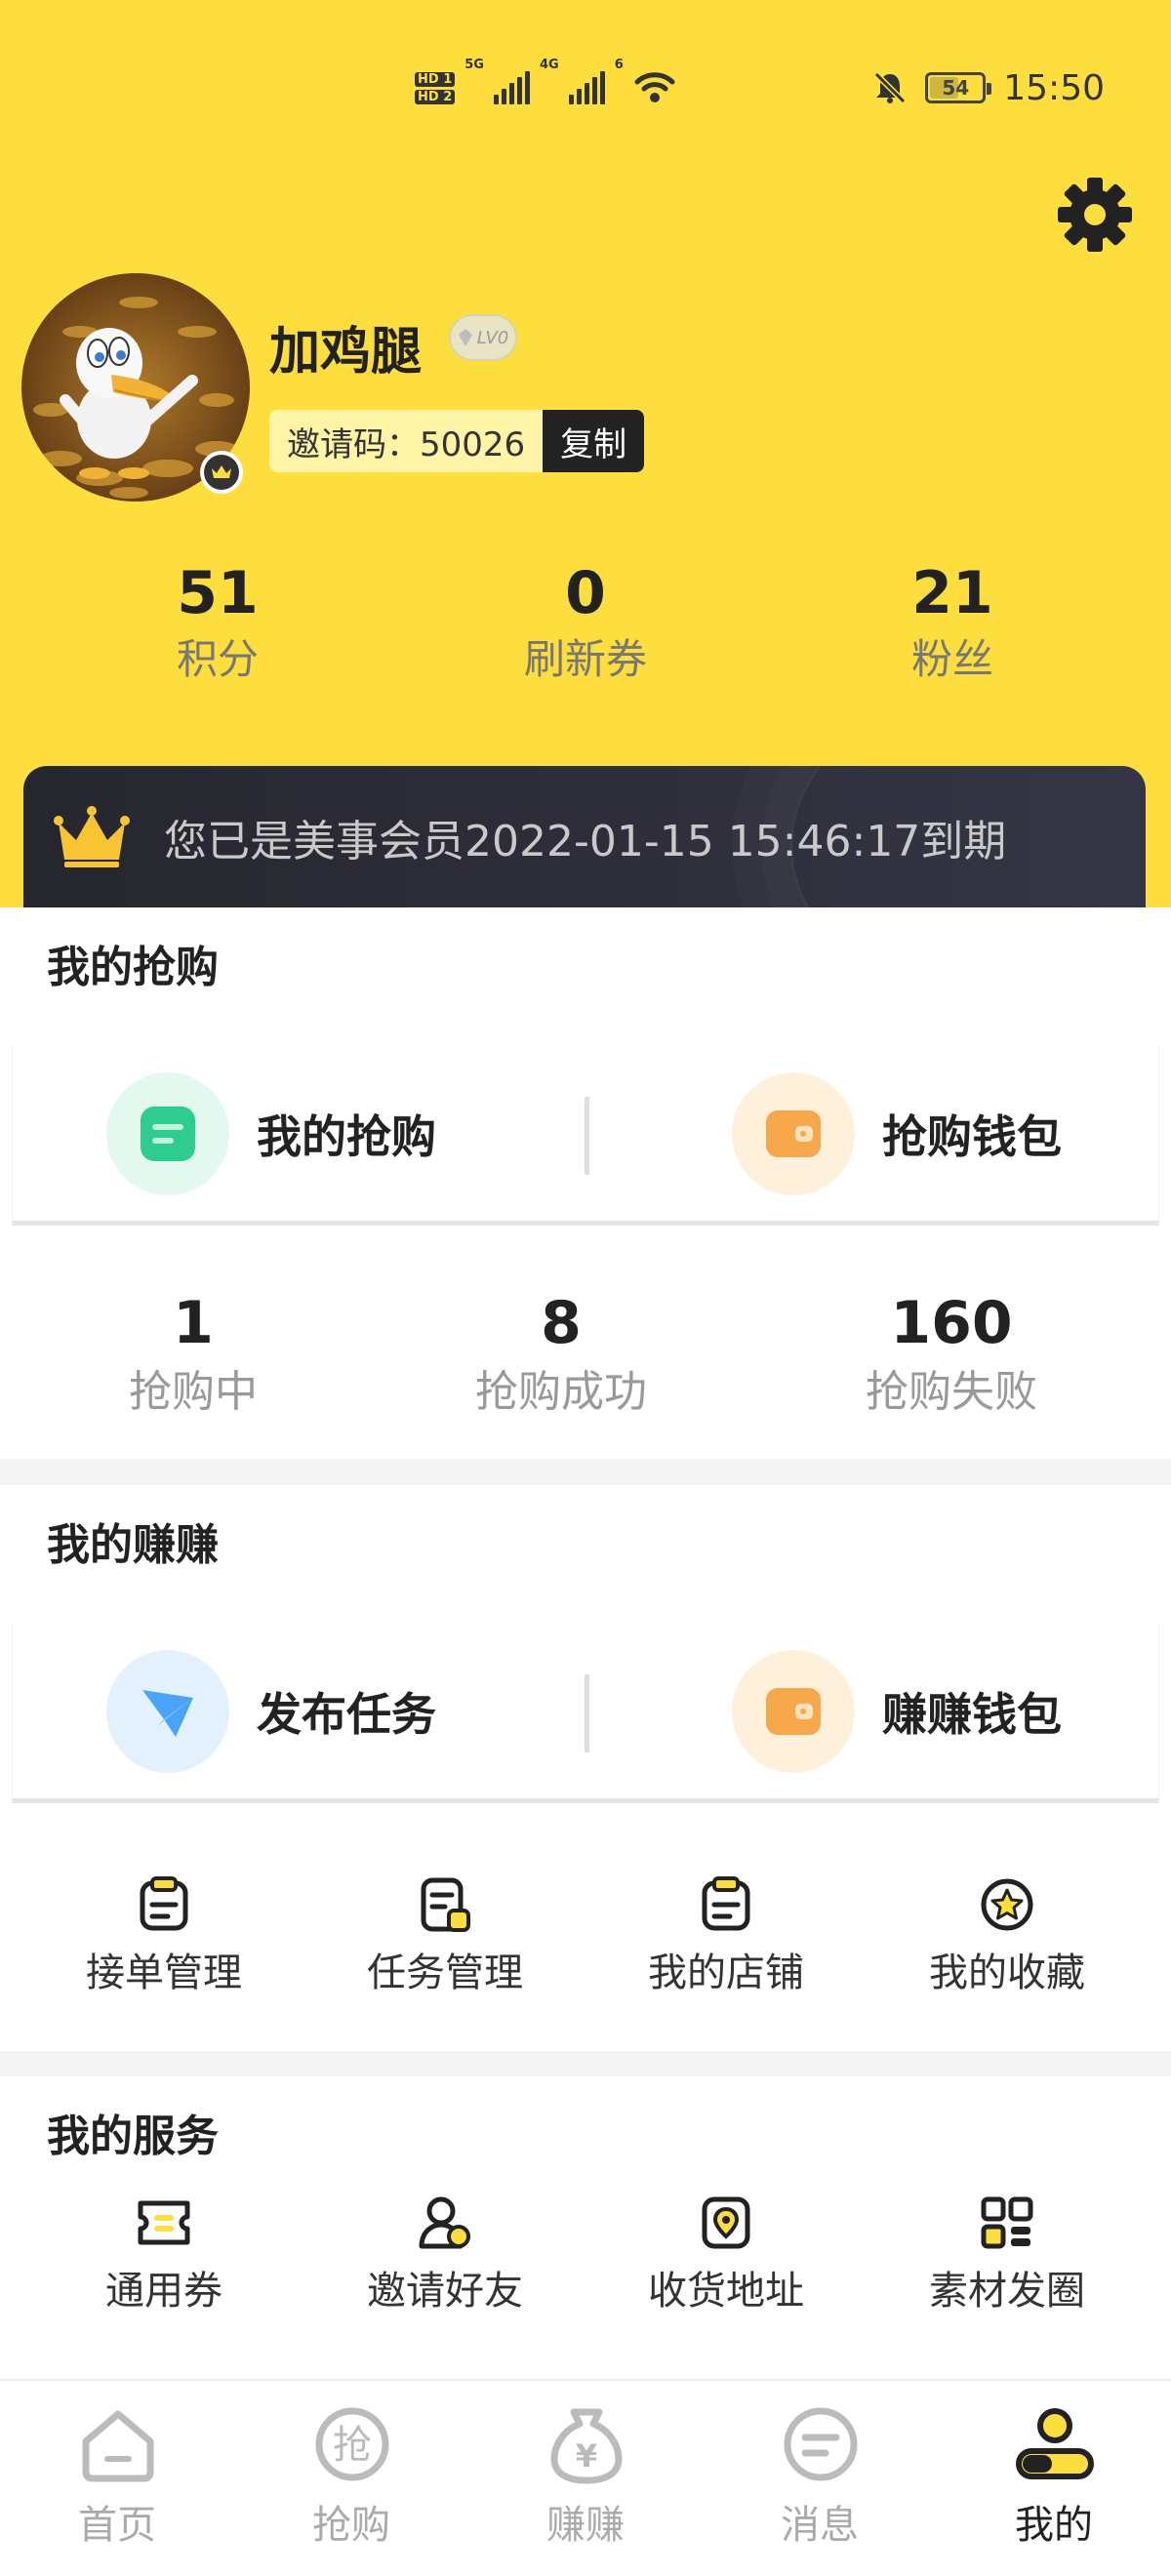 This screenshot has height=2576, width=1171. I want to click on count-success-label: 抢购成功, so click(561, 1392).